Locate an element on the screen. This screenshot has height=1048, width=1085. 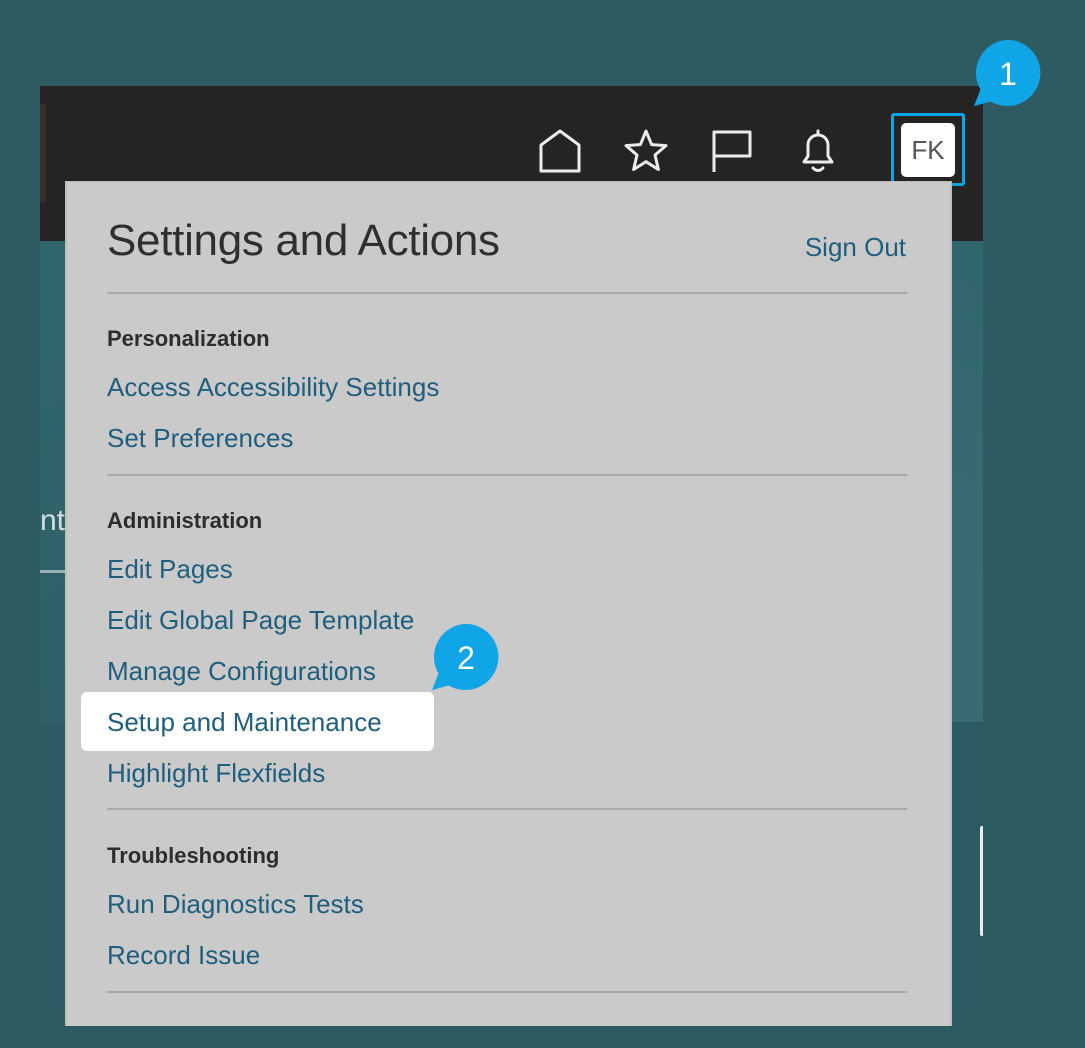
menu-item-setup-and-maintenance: Setup and Maintenance is located at coordinates (244, 722).